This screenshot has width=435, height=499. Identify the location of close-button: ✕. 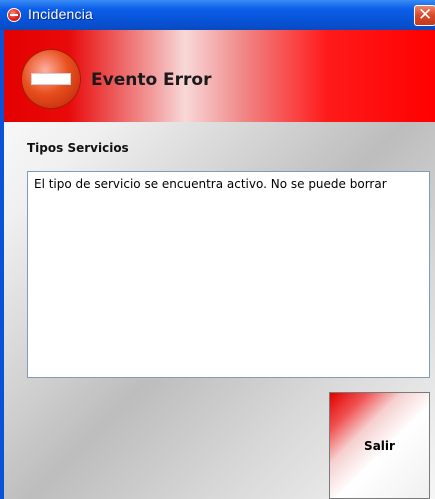
(424, 15).